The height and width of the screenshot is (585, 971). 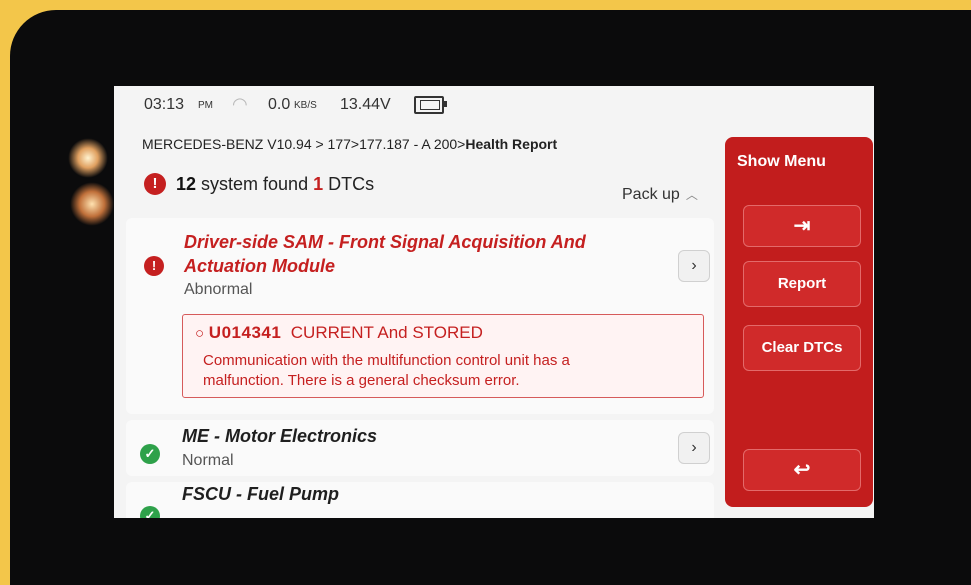 What do you see at coordinates (164, 104) in the screenshot?
I see `clock-time: 03:13` at bounding box center [164, 104].